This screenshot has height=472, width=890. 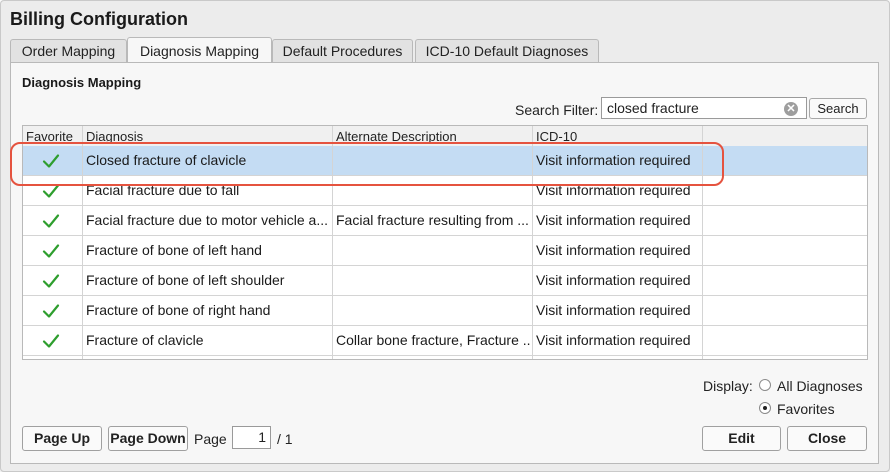 I want to click on header-favorite: Favorite, so click(x=49, y=136).